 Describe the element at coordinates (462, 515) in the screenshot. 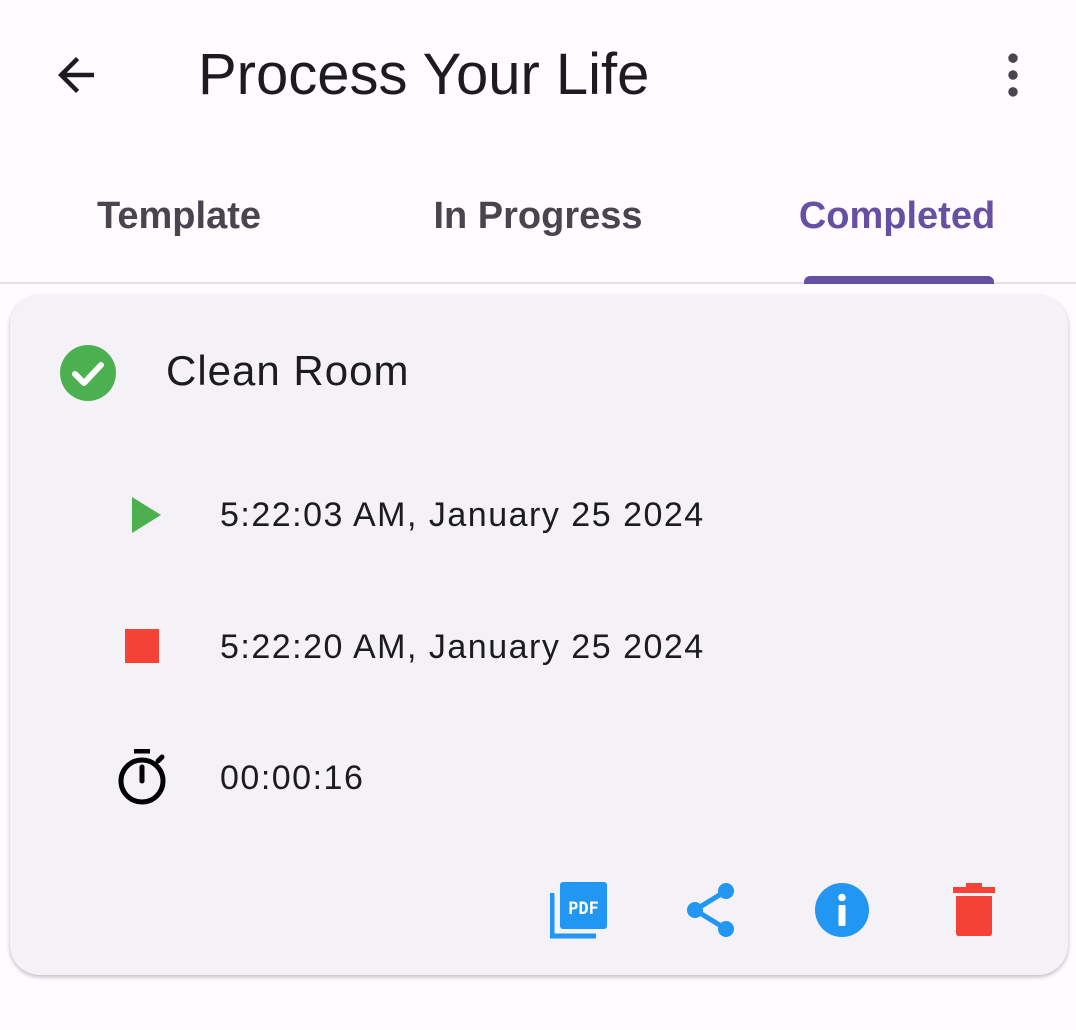

I see `start-time: 5:22:03 AM, January 25 2024` at that location.